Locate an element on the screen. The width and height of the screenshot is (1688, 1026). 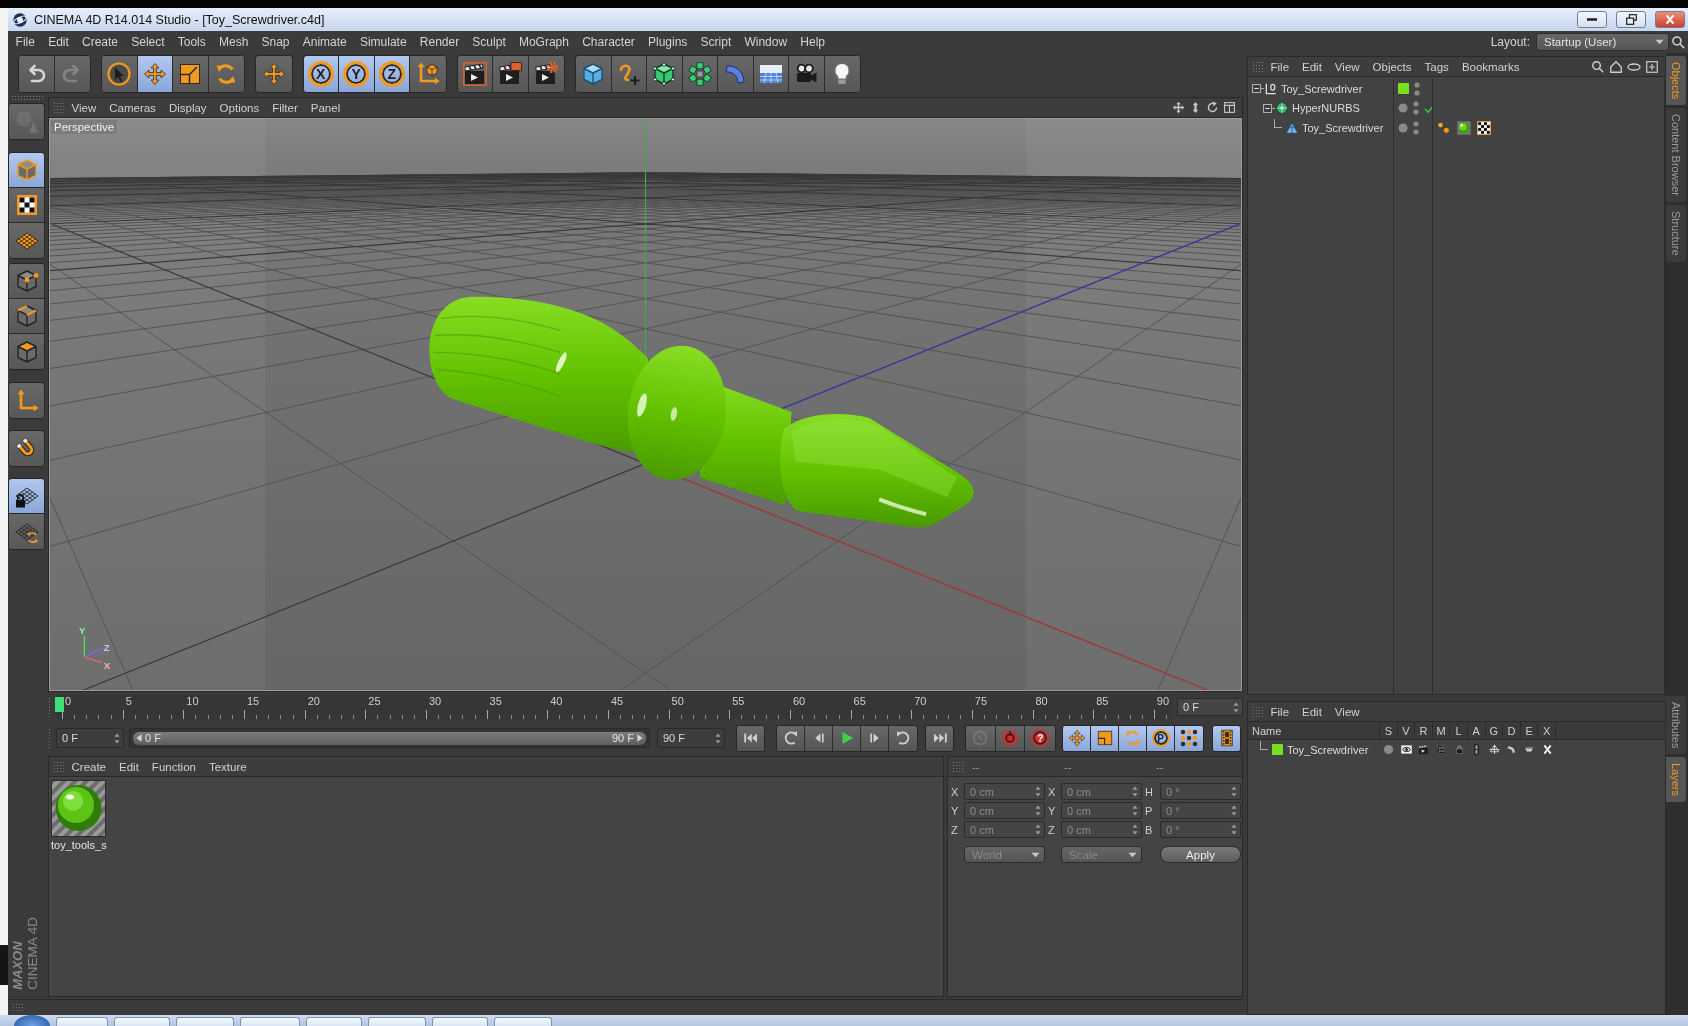
panel-layout-icon is located at coordinates (1229, 107).